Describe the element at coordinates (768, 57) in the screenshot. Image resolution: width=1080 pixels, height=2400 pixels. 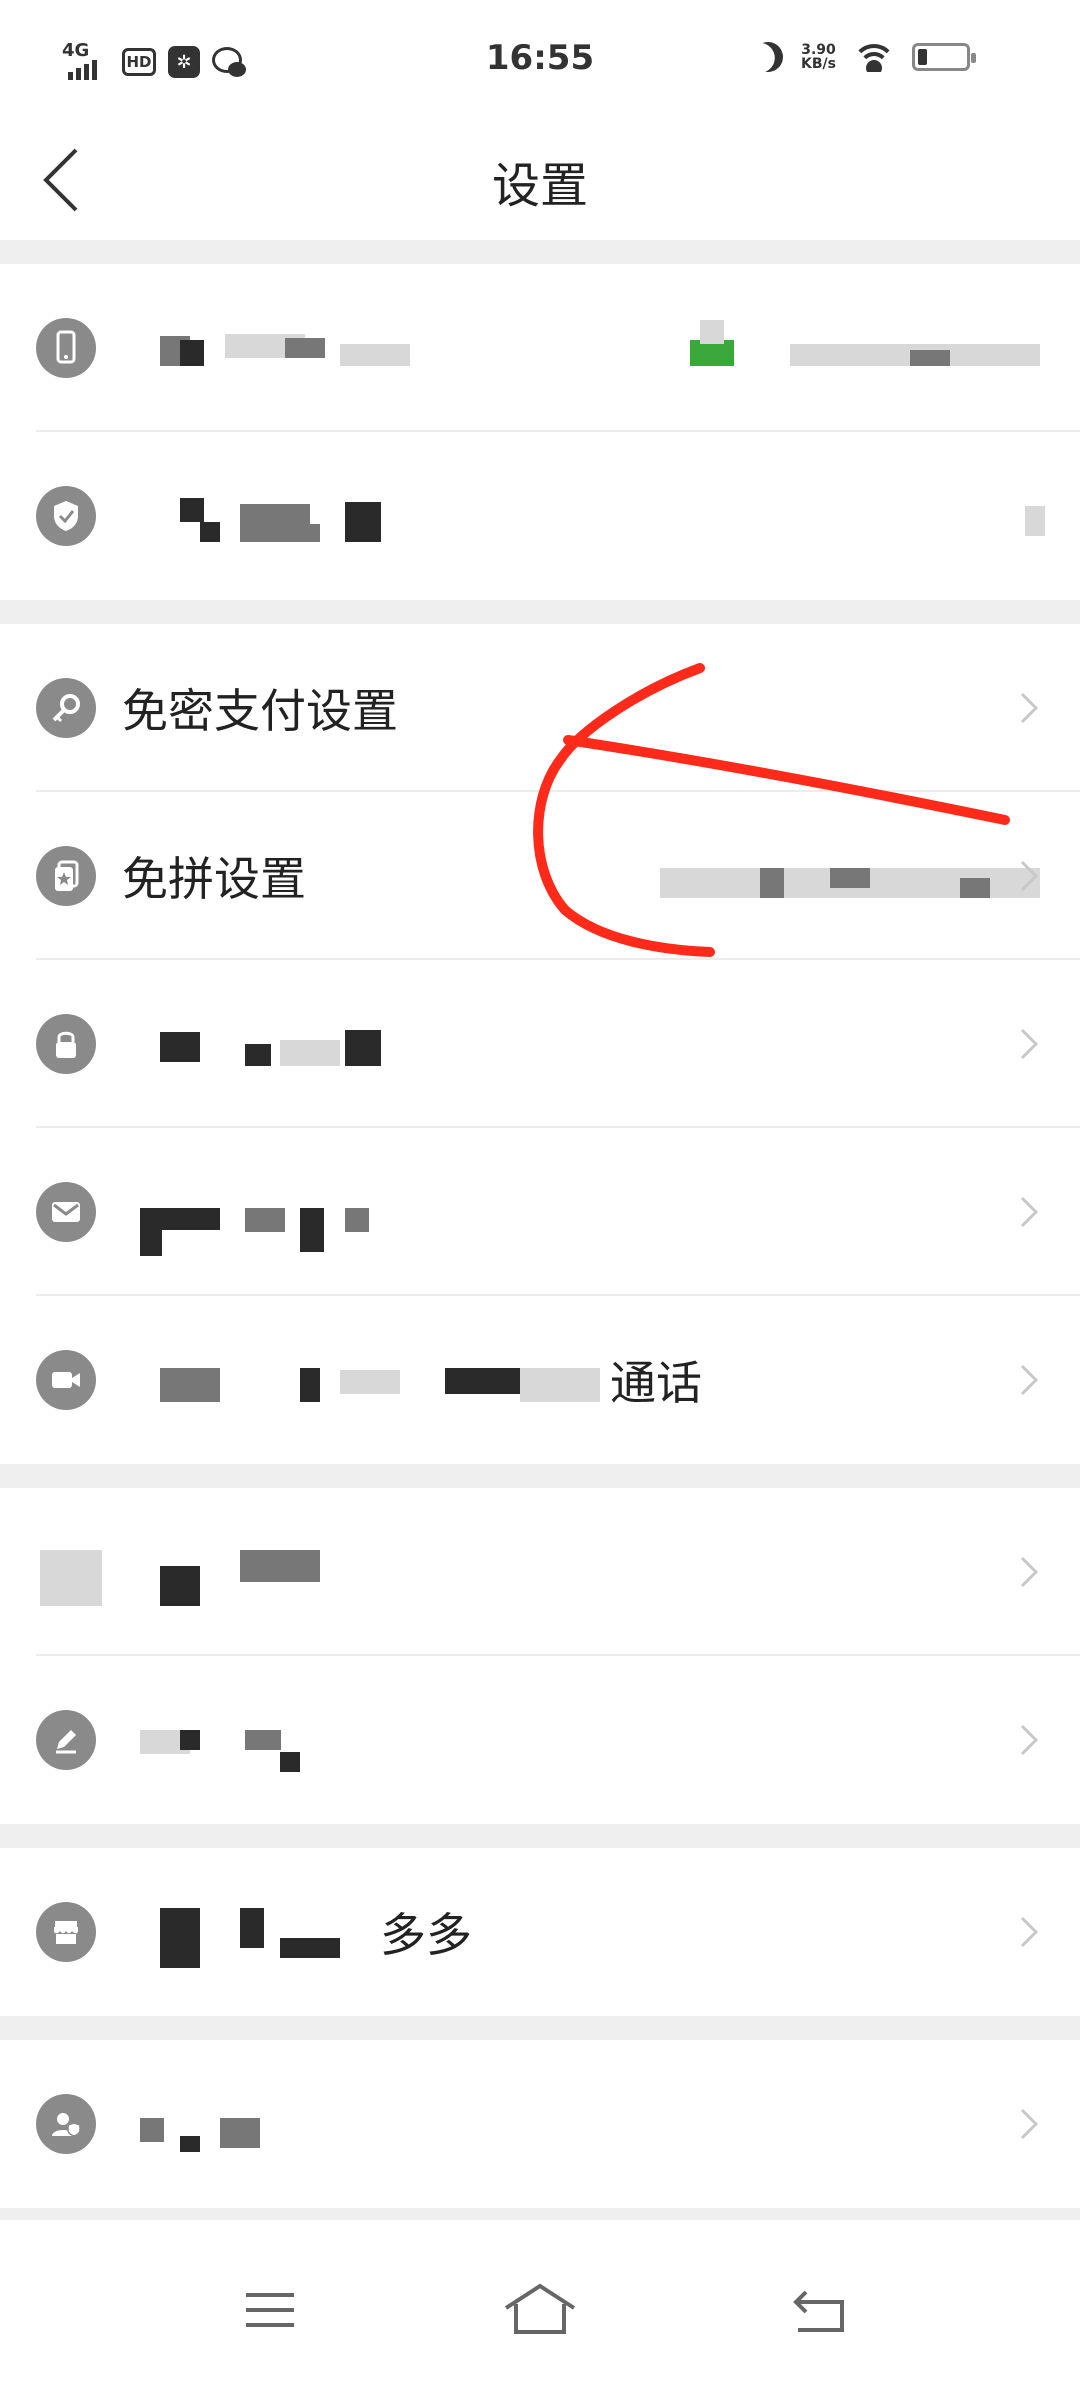
I see `do-not-disturb-icon` at that location.